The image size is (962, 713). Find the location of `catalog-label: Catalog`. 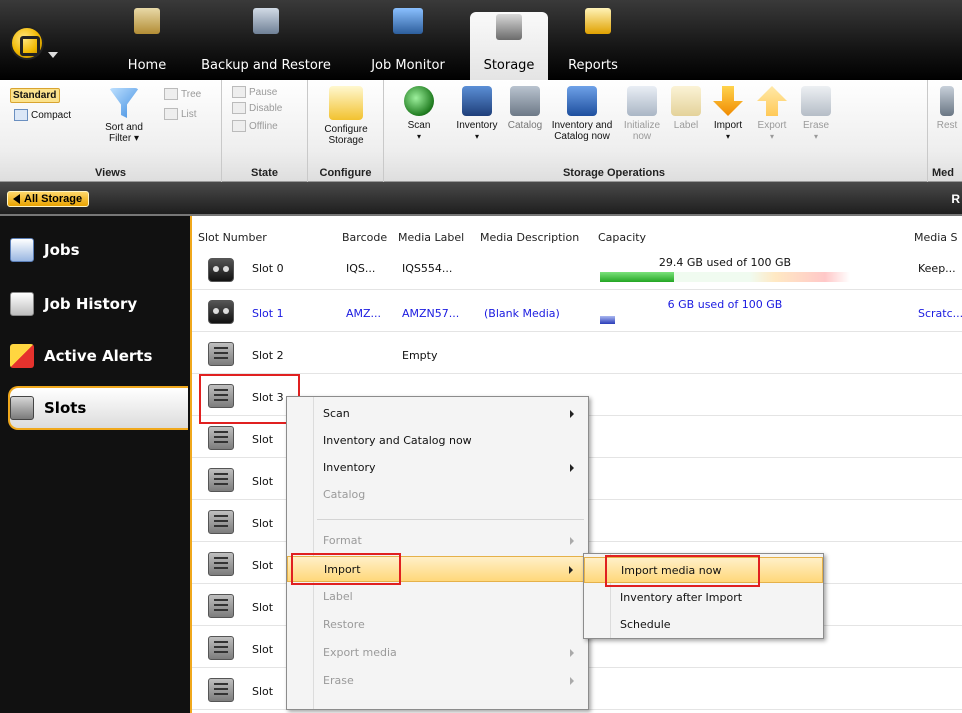

catalog-label: Catalog is located at coordinates (525, 125).